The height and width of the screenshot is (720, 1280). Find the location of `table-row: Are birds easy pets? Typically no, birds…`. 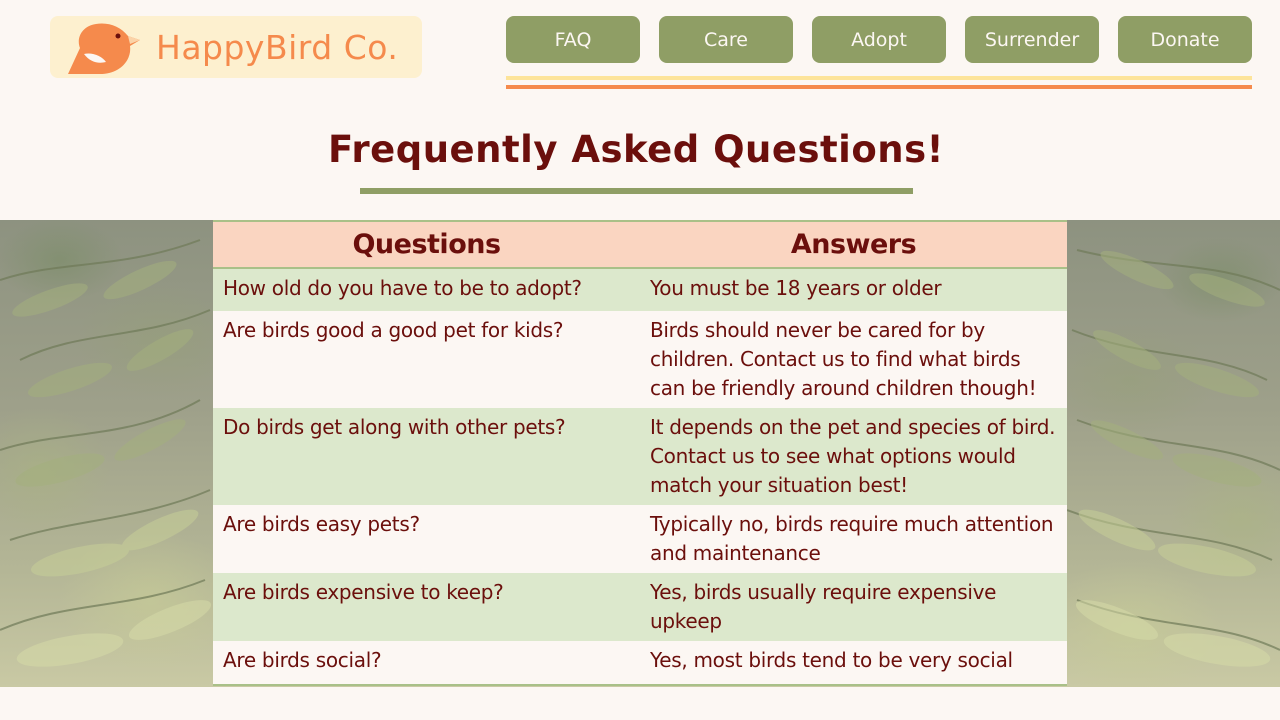

table-row: Are birds easy pets? Typically no, birds… is located at coordinates (640, 539).